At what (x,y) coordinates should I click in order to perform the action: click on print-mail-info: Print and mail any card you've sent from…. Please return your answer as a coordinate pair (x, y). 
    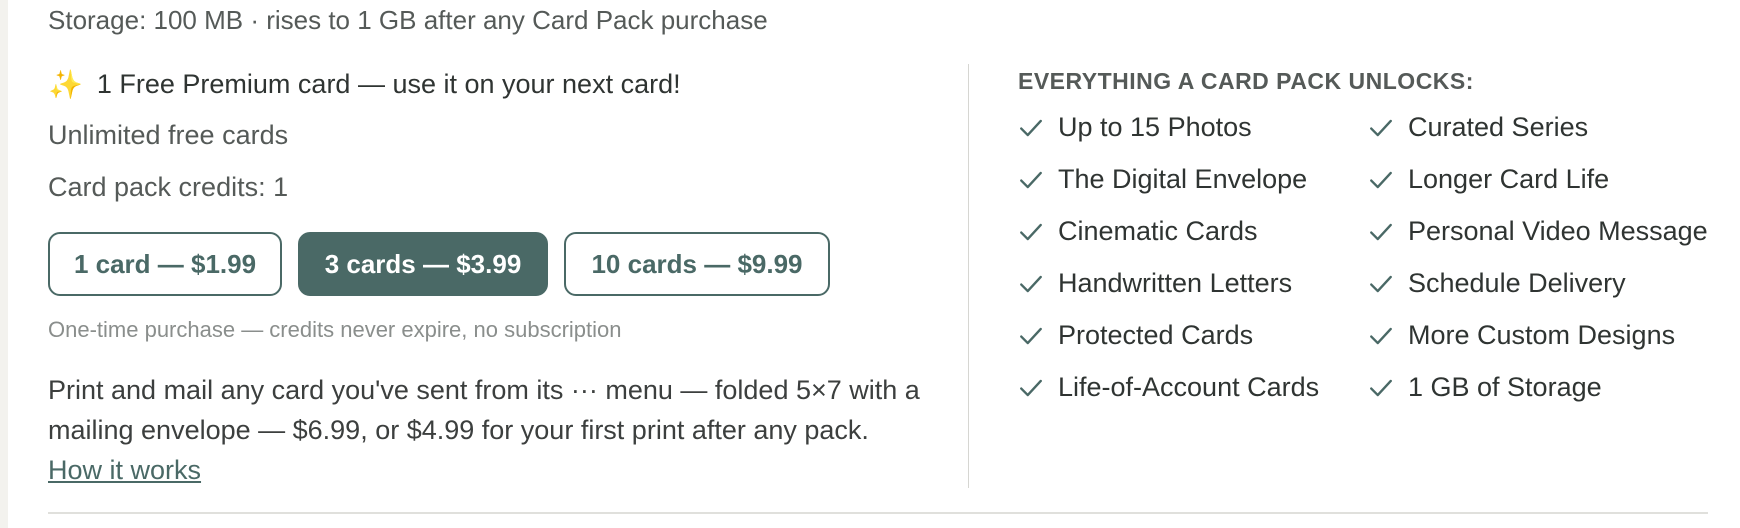
    Looking at the image, I should click on (488, 430).